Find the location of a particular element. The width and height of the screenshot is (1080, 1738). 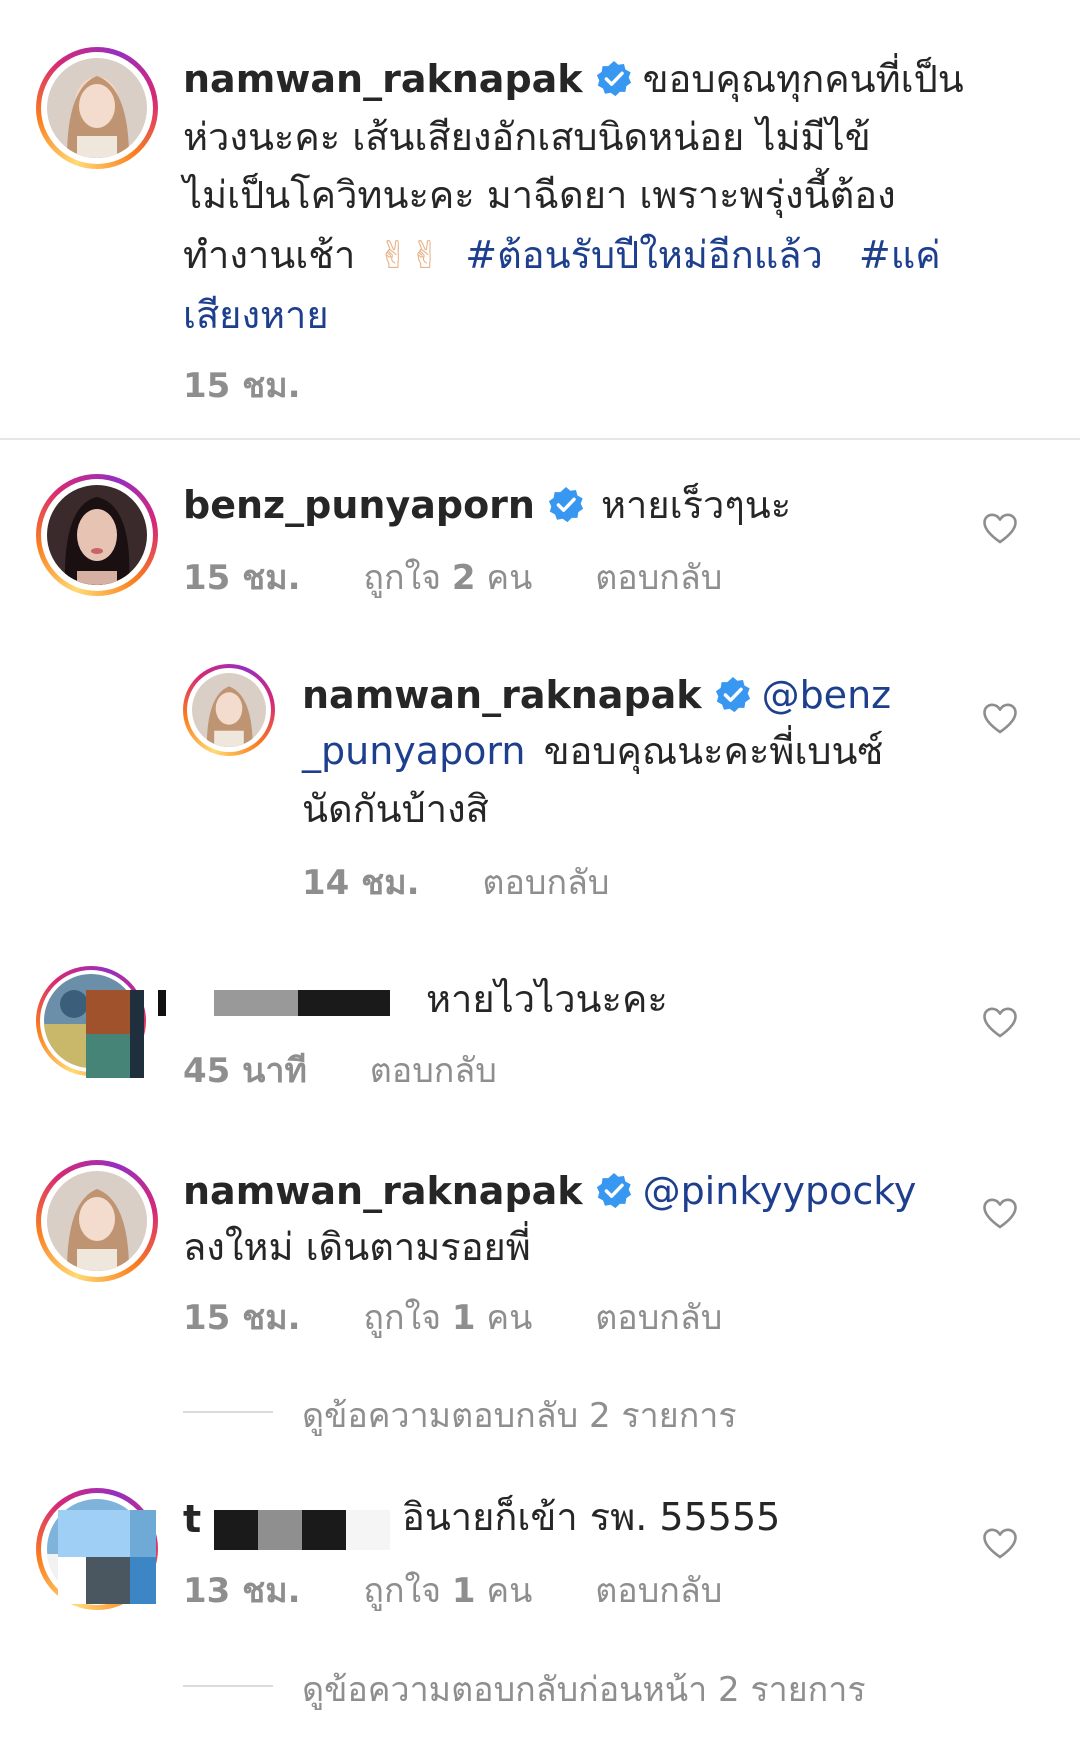

caption-username: namwan_raknapak is located at coordinates (383, 79).